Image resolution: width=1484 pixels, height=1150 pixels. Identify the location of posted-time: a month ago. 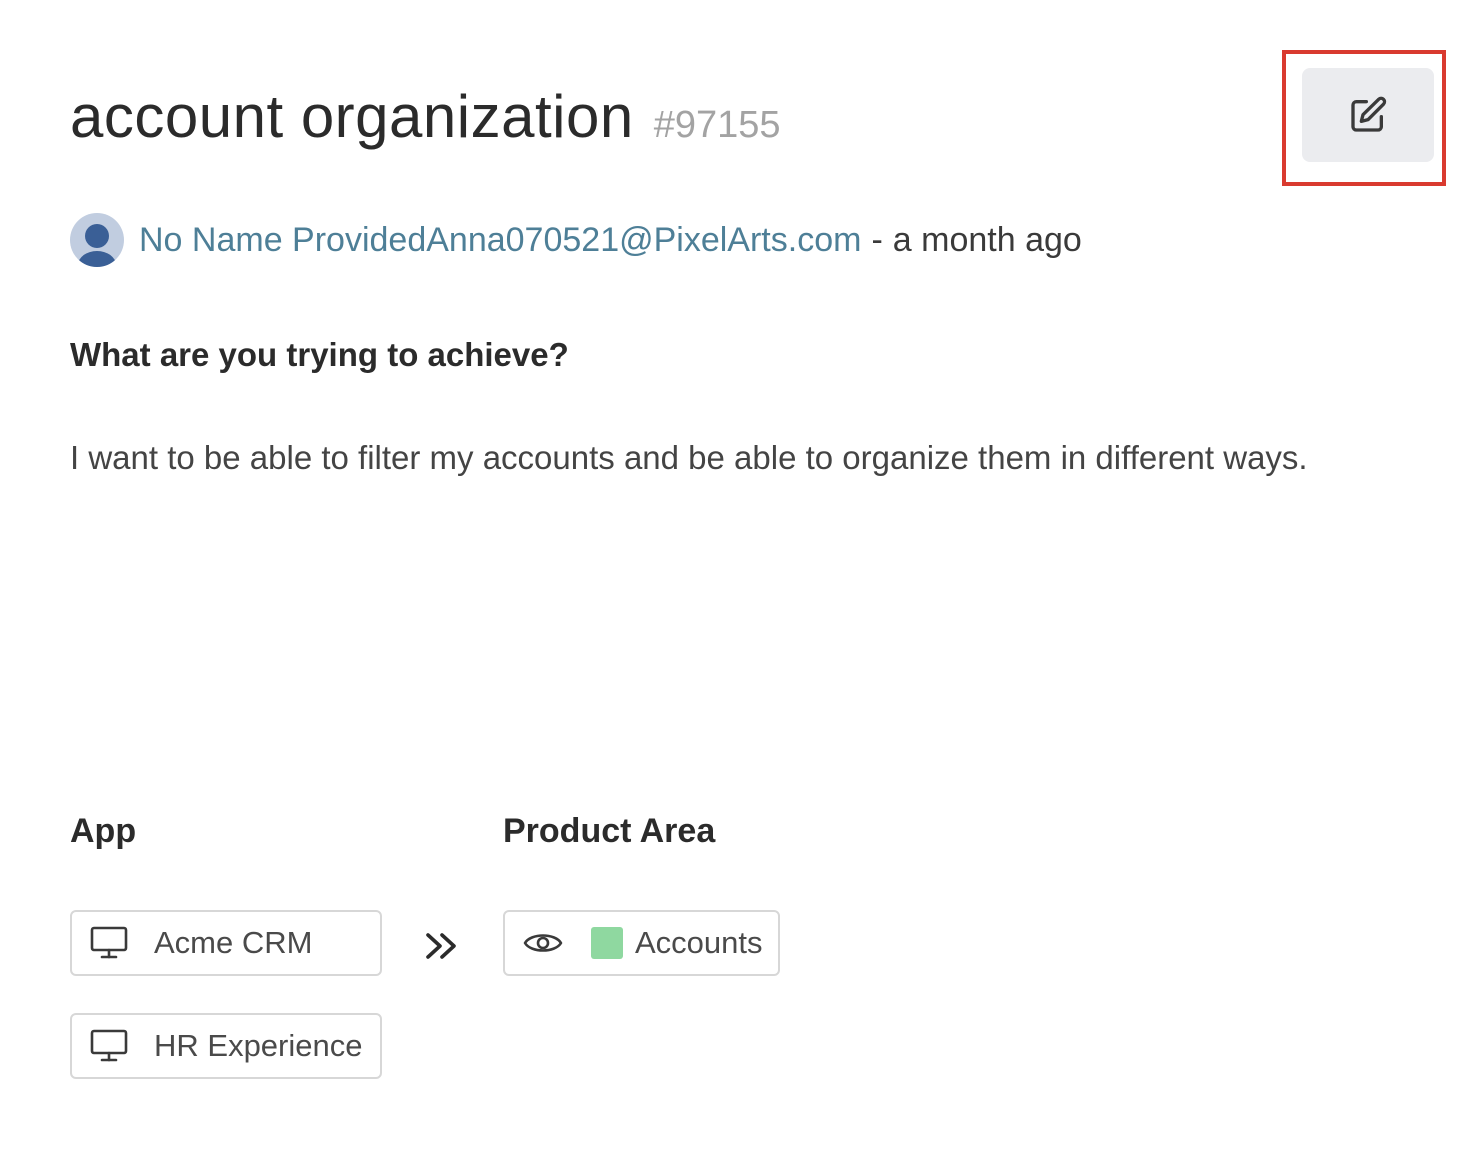
(987, 239).